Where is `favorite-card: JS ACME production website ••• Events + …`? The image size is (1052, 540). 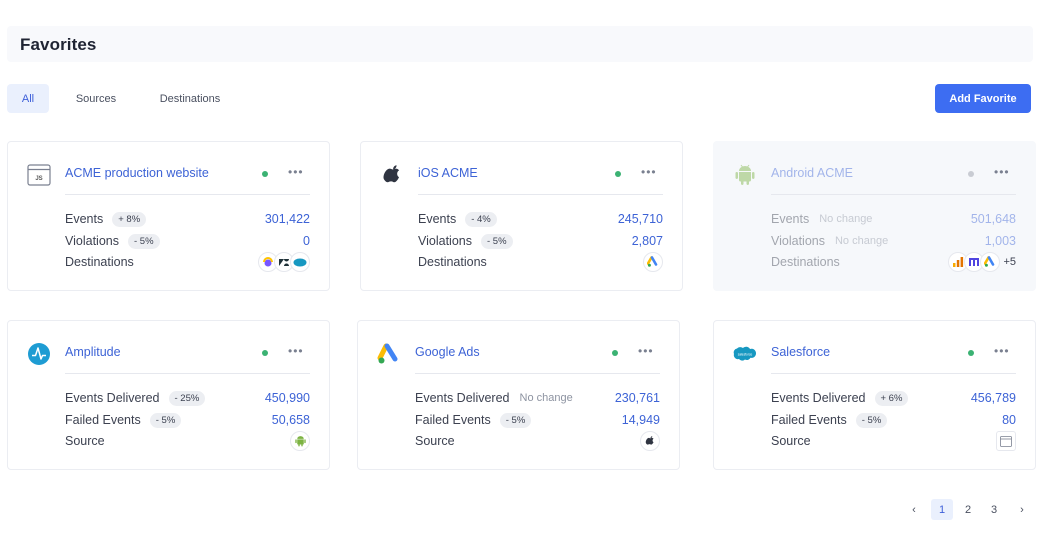
favorite-card: JS ACME production website ••• Events + … is located at coordinates (168, 216).